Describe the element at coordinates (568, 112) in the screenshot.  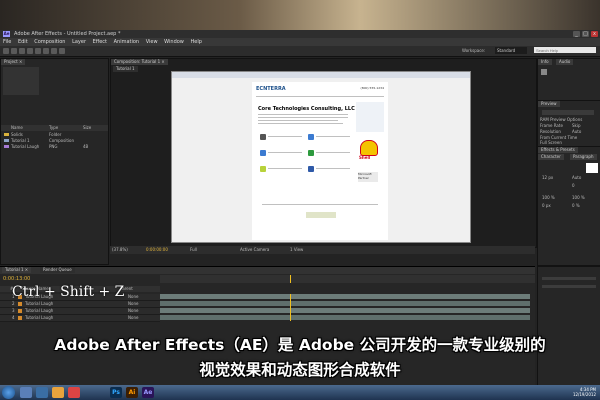
I see `playback-controls` at that location.